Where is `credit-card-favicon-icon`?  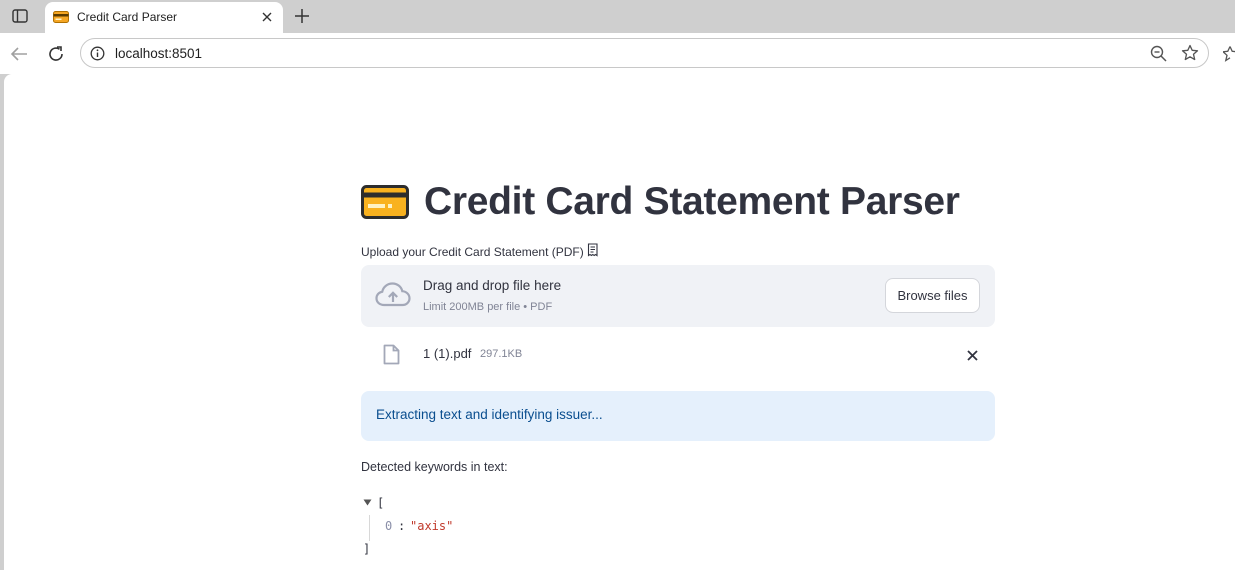 credit-card-favicon-icon is located at coordinates (61, 19).